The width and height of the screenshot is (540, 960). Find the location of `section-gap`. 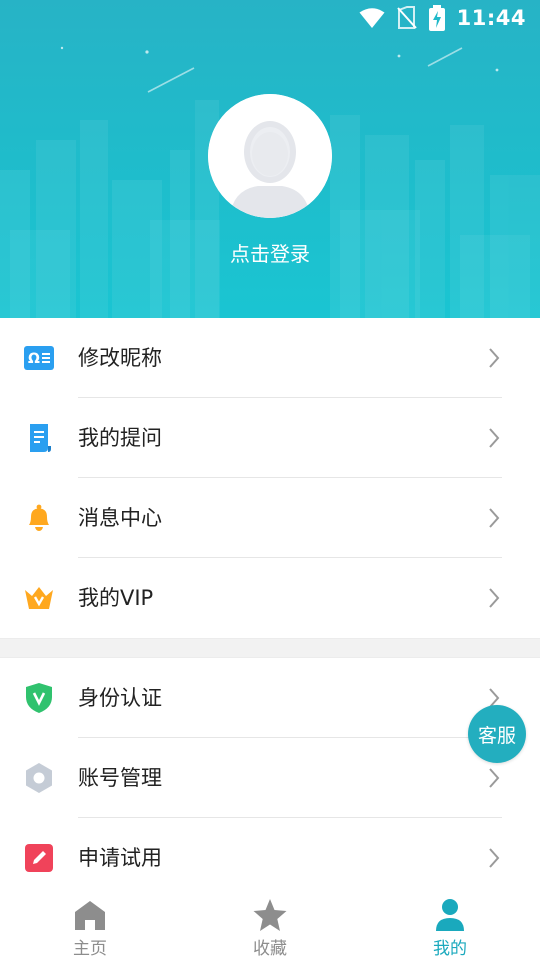

section-gap is located at coordinates (270, 648).